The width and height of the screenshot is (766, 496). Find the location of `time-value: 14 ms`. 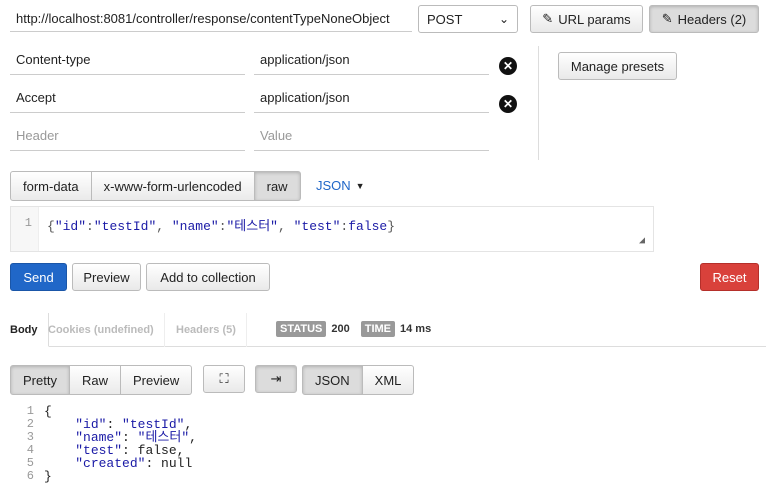

time-value: 14 ms is located at coordinates (416, 329).